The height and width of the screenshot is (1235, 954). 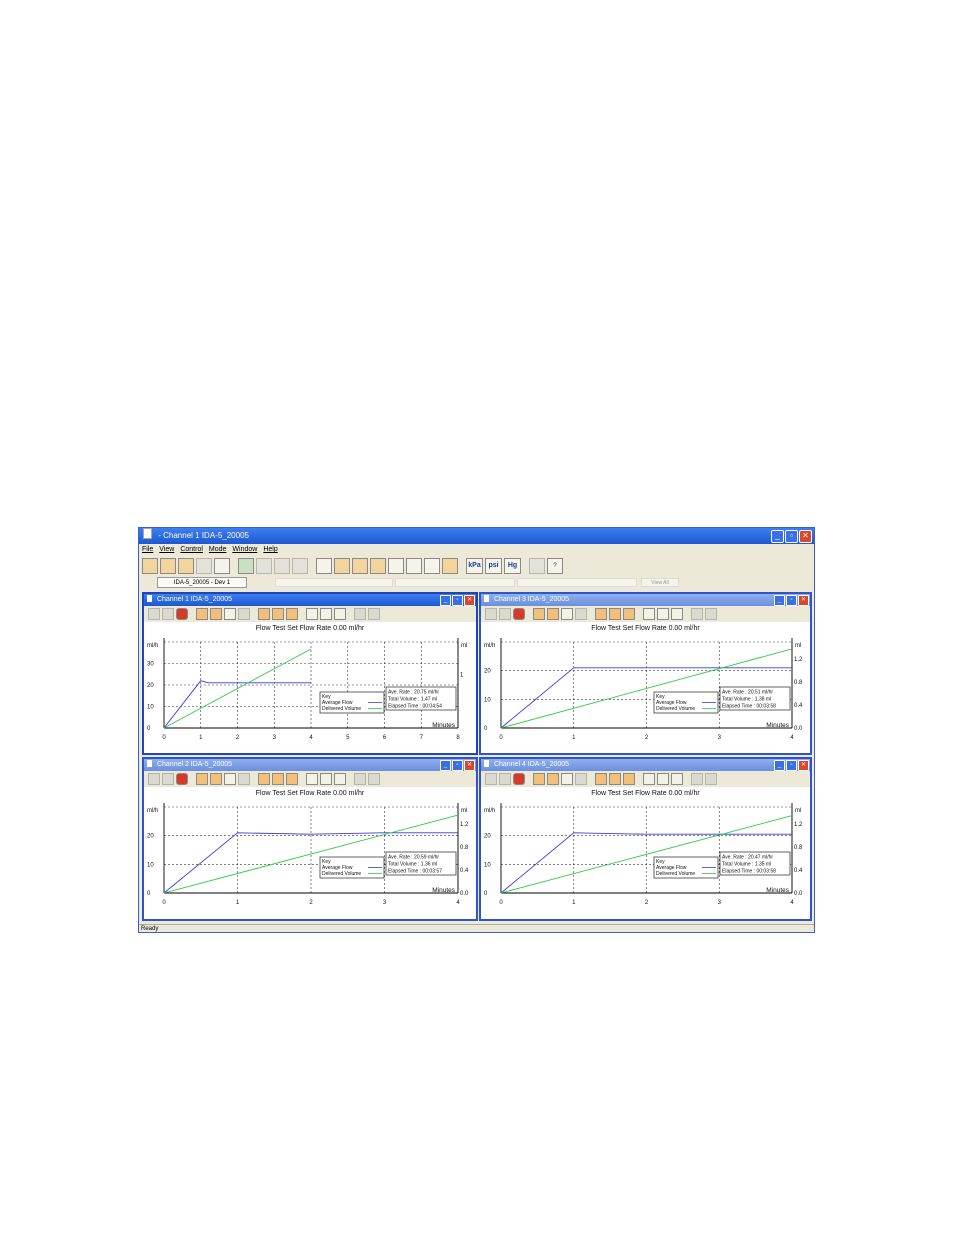 What do you see at coordinates (218, 549) in the screenshot?
I see `menu-mode: Mode` at bounding box center [218, 549].